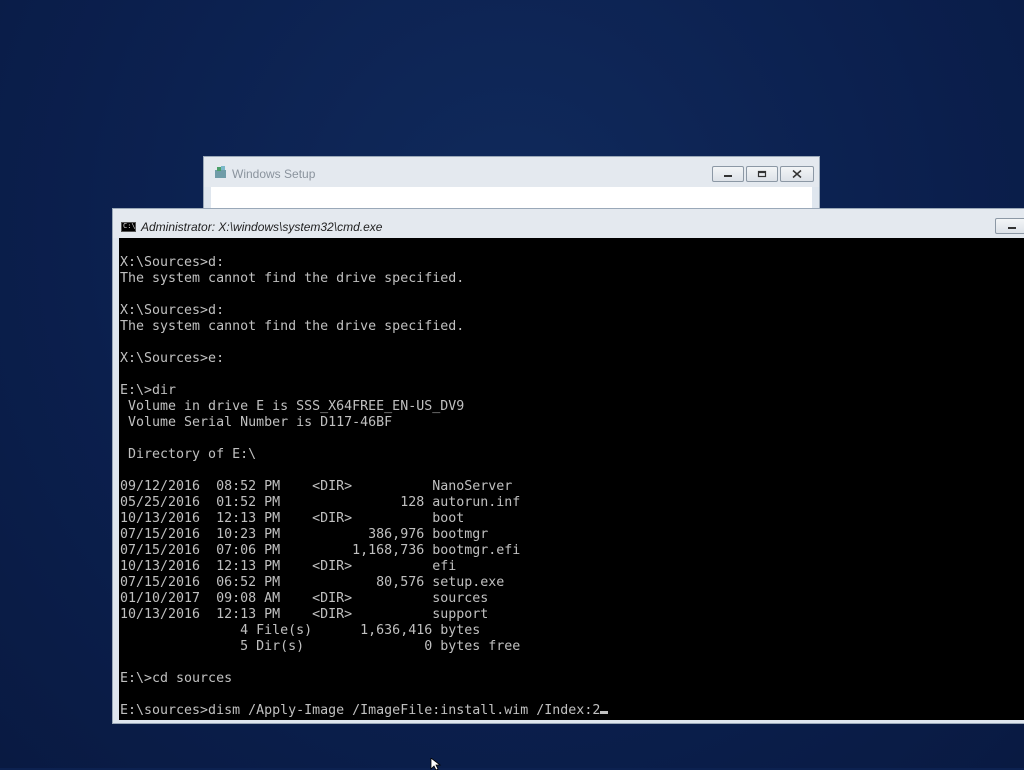 The image size is (1024, 770). I want to click on cmd-minimize-button, so click(1009, 226).